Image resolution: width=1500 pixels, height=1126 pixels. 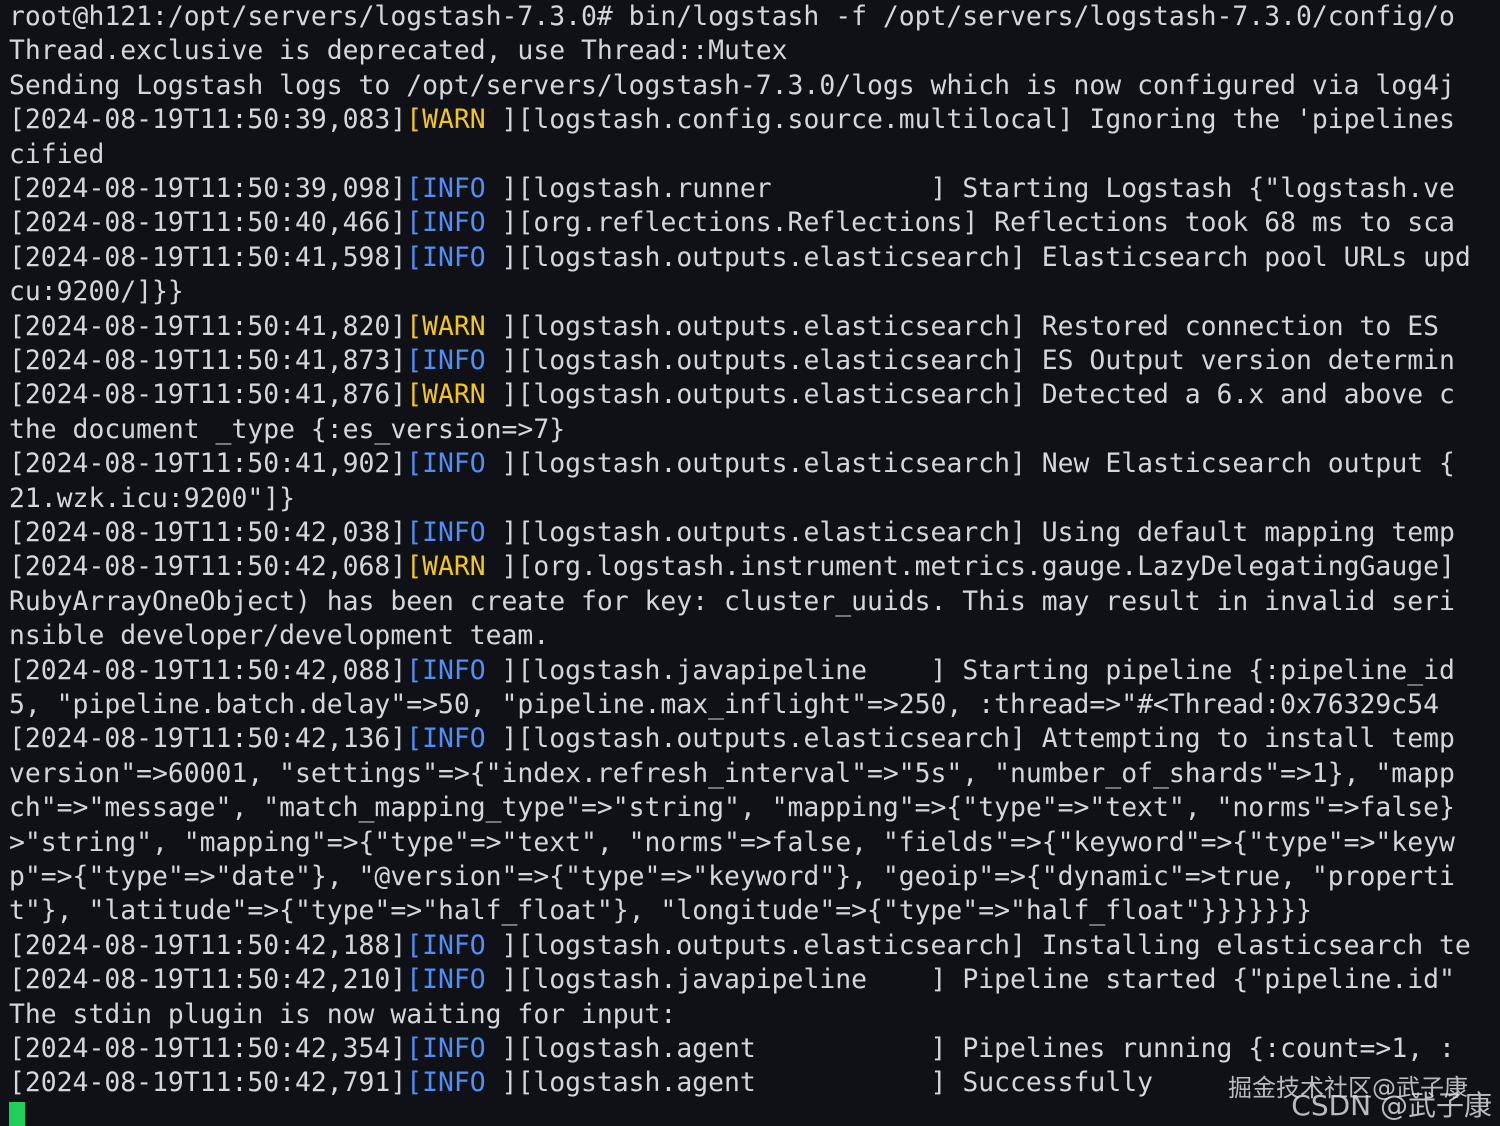 I want to click on log-timestamp: [2024-08-19T11:50:42,088], so click(x=208, y=670).